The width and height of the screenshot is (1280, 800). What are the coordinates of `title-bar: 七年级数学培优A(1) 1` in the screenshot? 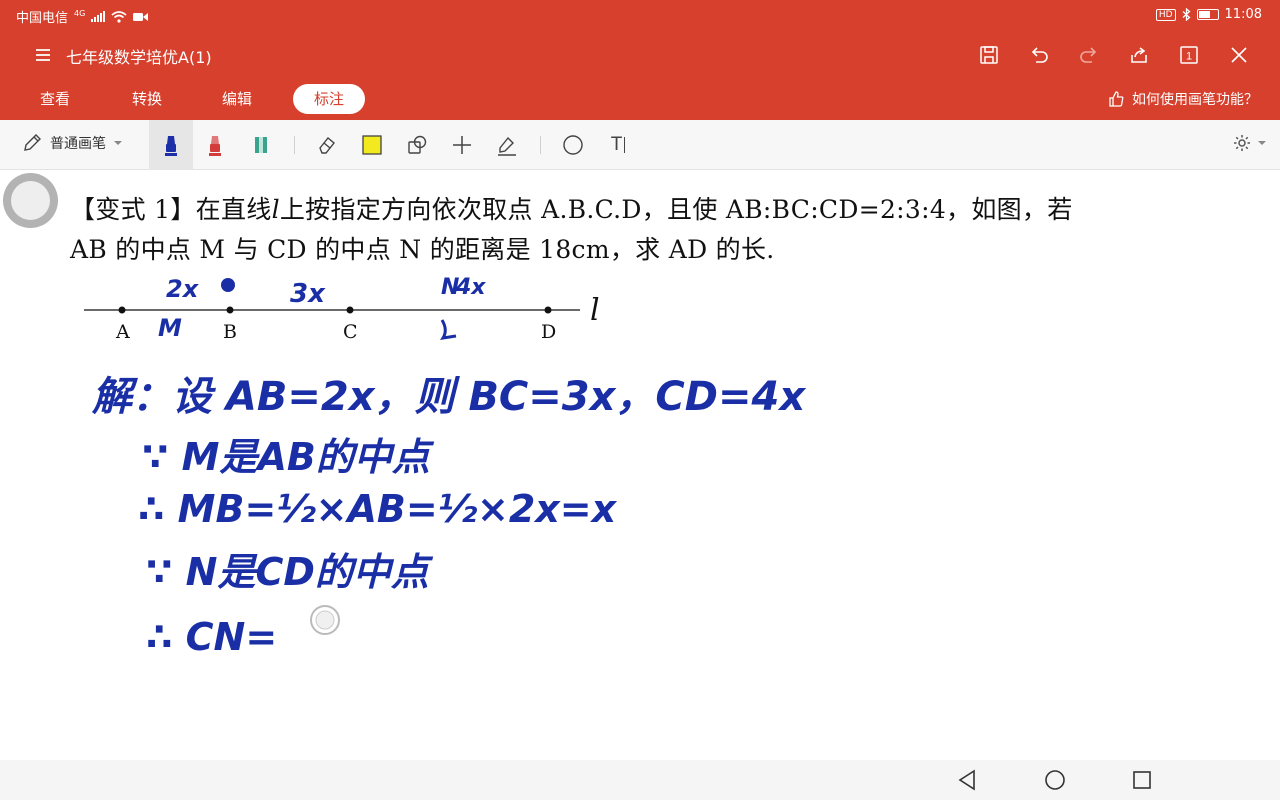 It's located at (640, 55).